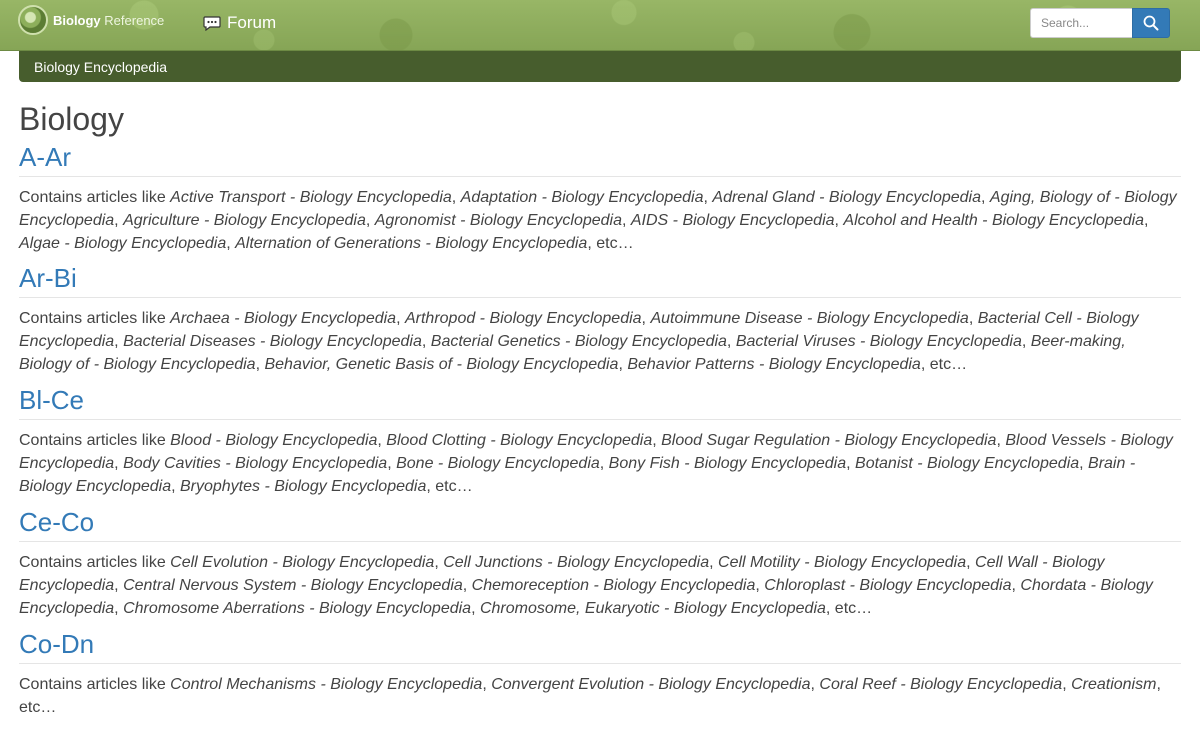 The width and height of the screenshot is (1200, 740). I want to click on article-title: Chloroplast - Biology Encyclopedia, so click(888, 585).